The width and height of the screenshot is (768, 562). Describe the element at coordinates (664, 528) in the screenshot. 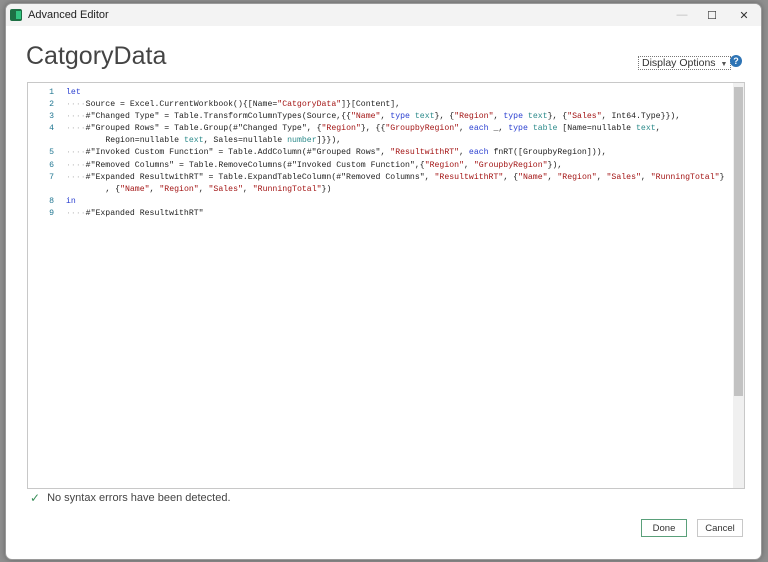

I see `done-button: Done` at that location.